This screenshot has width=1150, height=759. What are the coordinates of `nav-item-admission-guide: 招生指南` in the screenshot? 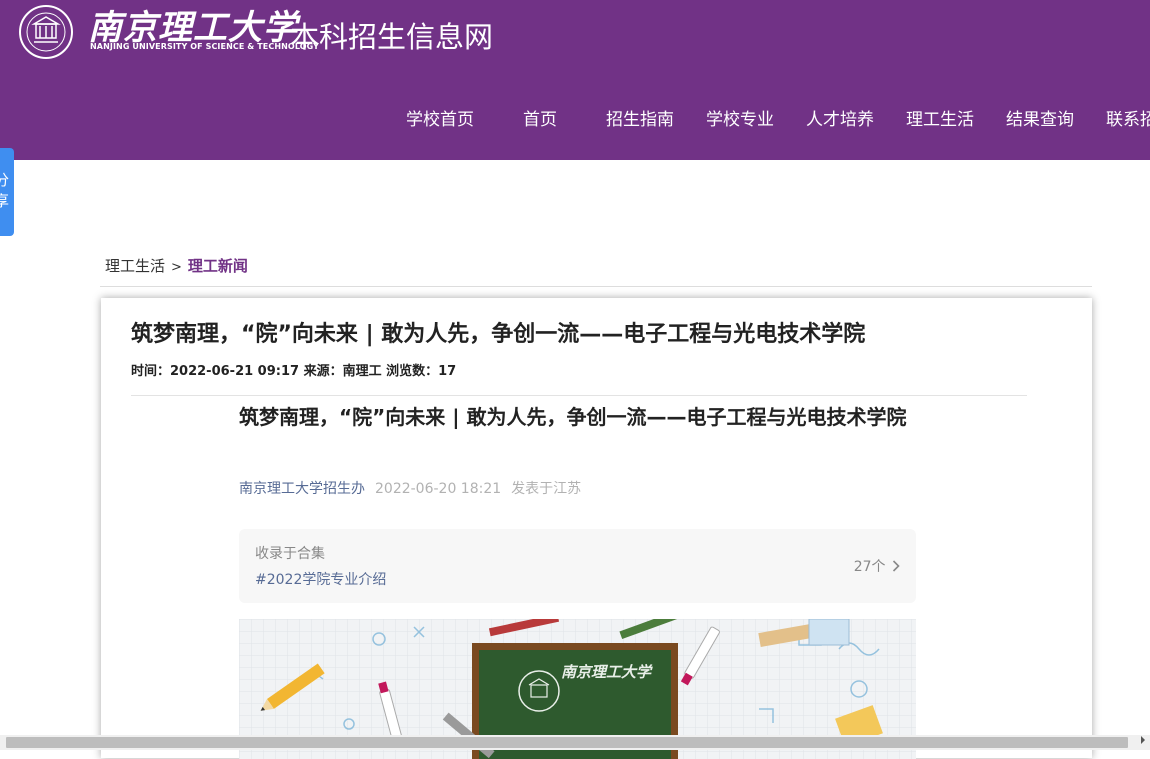 It's located at (640, 120).